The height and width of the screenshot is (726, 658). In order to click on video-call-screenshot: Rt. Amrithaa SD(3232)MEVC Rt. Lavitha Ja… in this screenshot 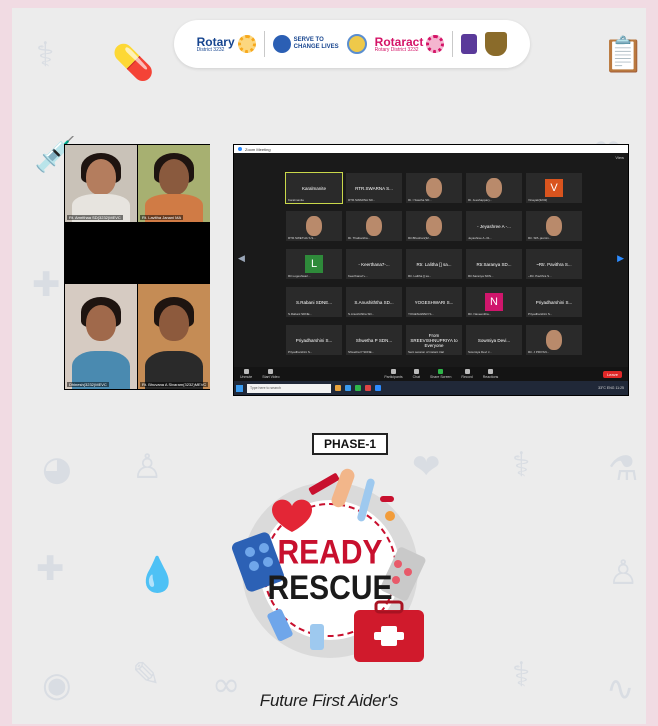, I will do `click(137, 267)`.